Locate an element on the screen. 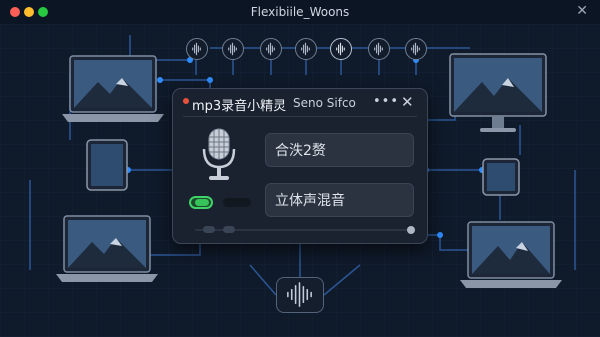 This screenshot has width=600, height=337. mix-option-button: 合泆2赘 is located at coordinates (339, 150).